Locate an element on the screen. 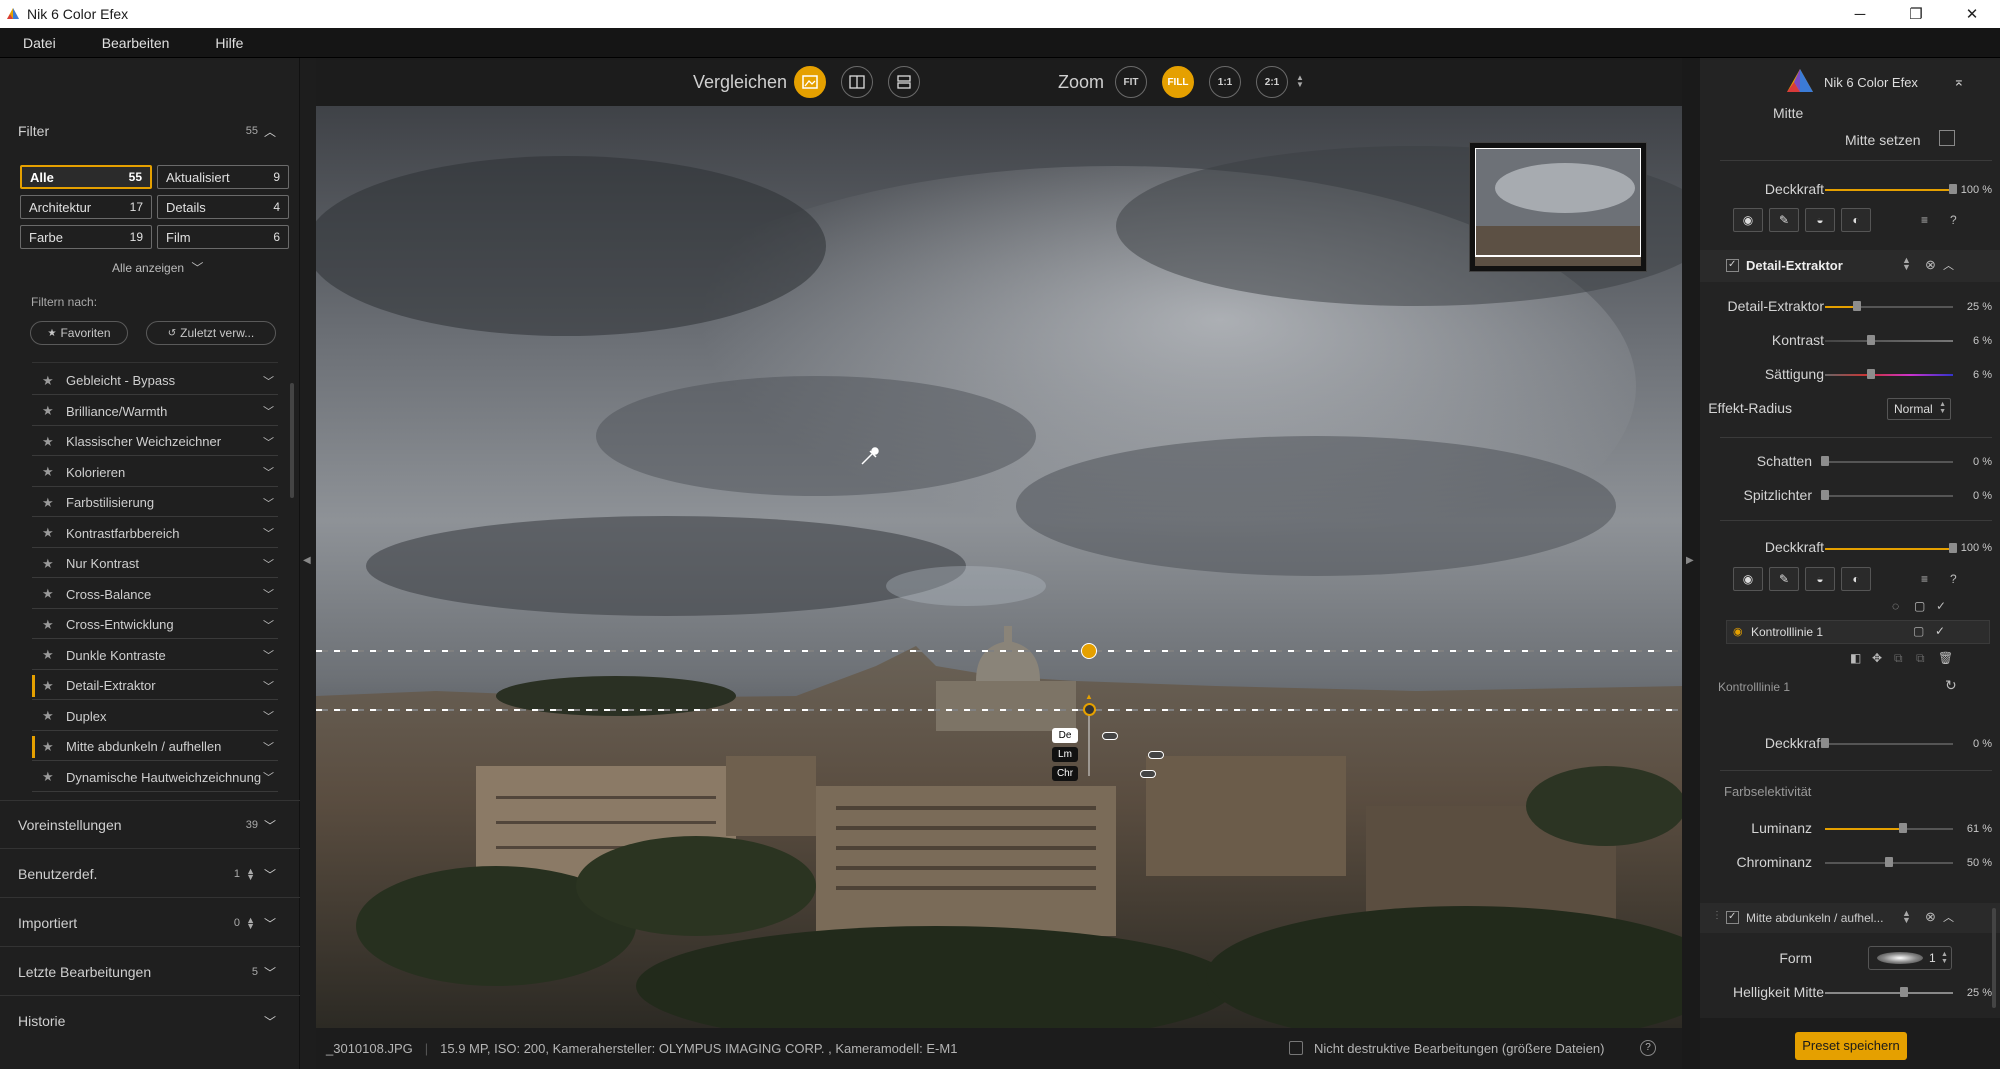 The width and height of the screenshot is (2000, 1069). filter-list-item: ★ Detail-Extraktor ﹀ is located at coordinates (155, 686).